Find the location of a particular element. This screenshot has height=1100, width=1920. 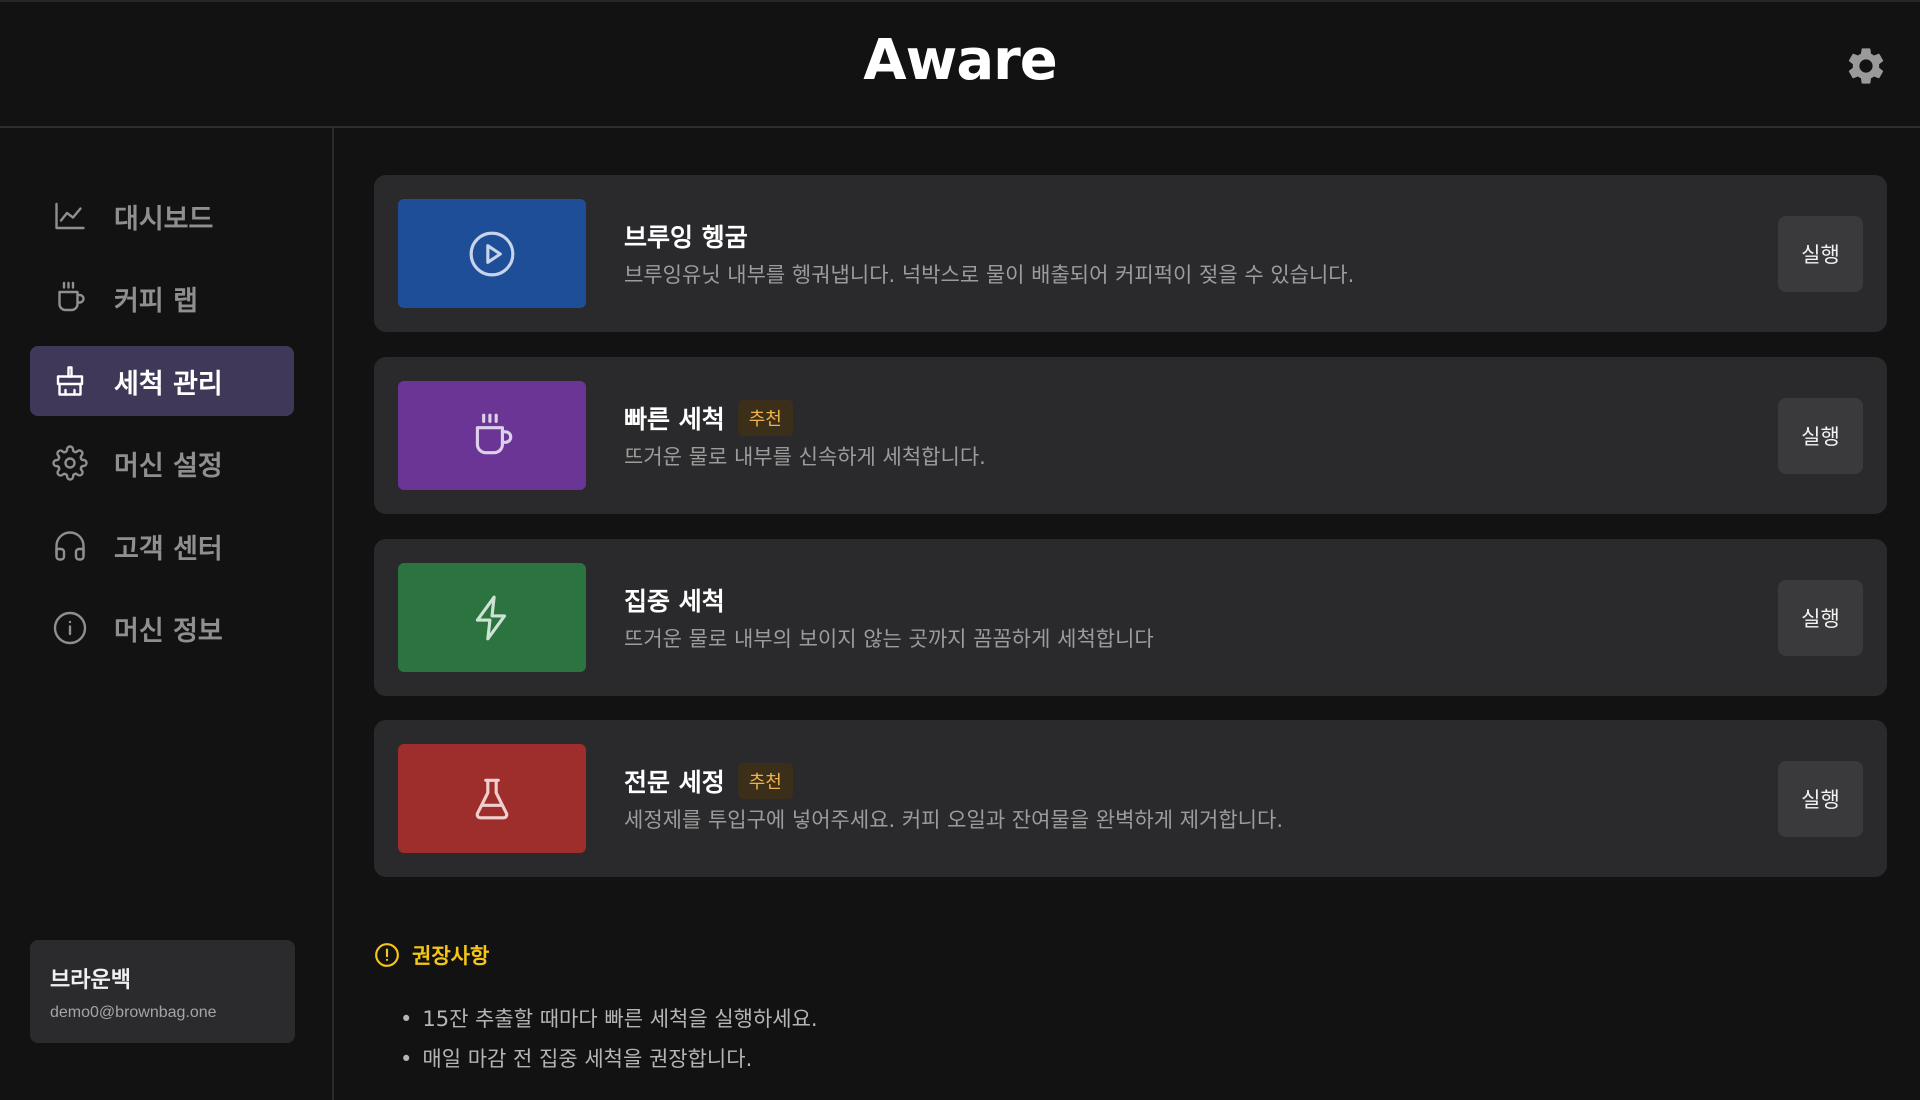

sidebar-item-machine-settings: 머신 설정 is located at coordinates (162, 463).